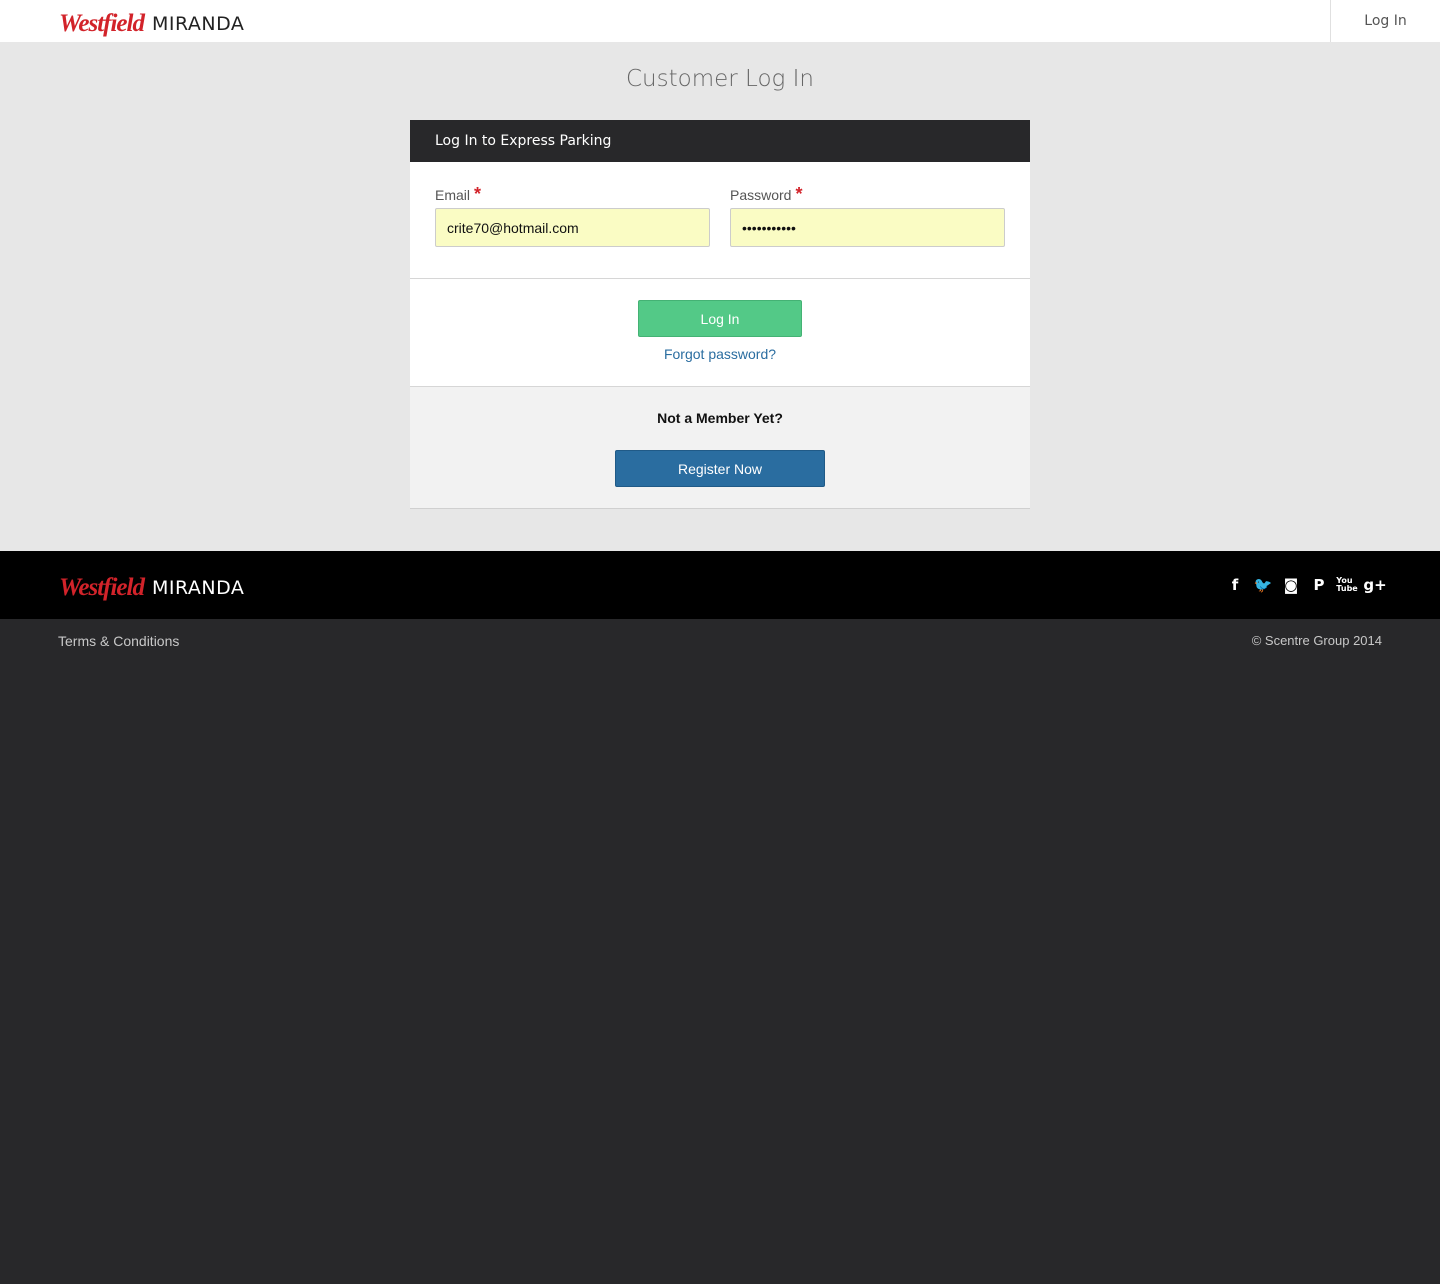 The height and width of the screenshot is (1284, 1440). I want to click on login-button: Log In, so click(720, 318).